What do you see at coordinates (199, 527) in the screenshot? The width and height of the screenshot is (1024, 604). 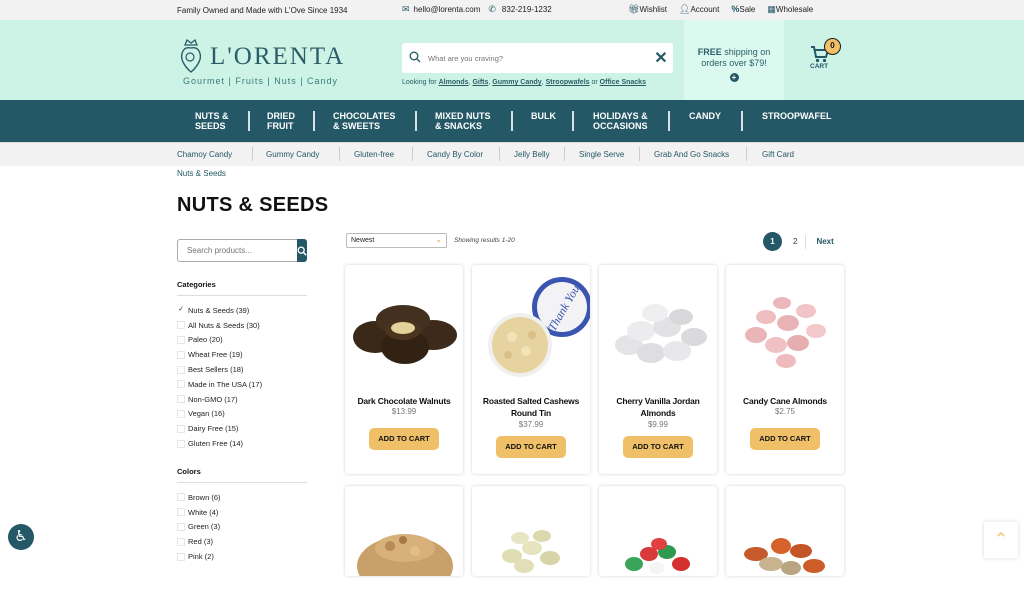 I see `color-filter: Green (3)` at bounding box center [199, 527].